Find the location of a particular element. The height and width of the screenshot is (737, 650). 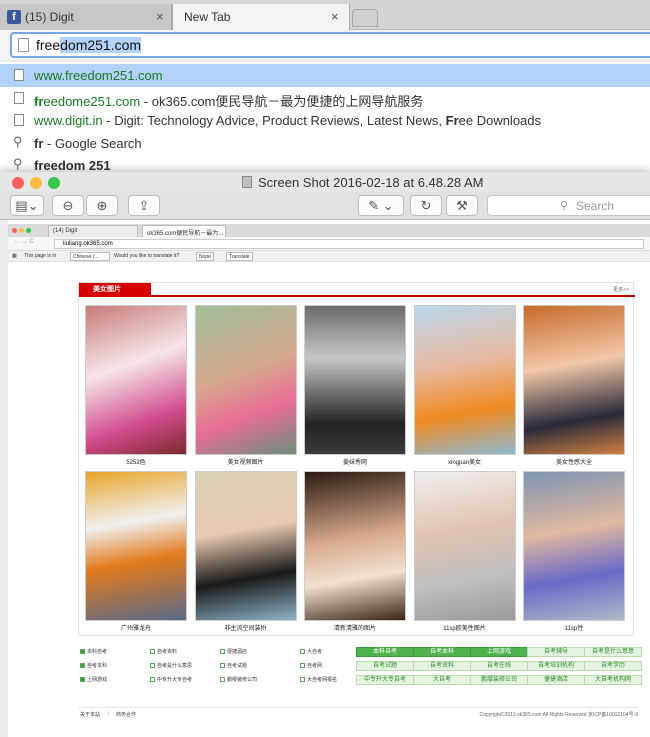

translate-button: Translate is located at coordinates (239, 256).